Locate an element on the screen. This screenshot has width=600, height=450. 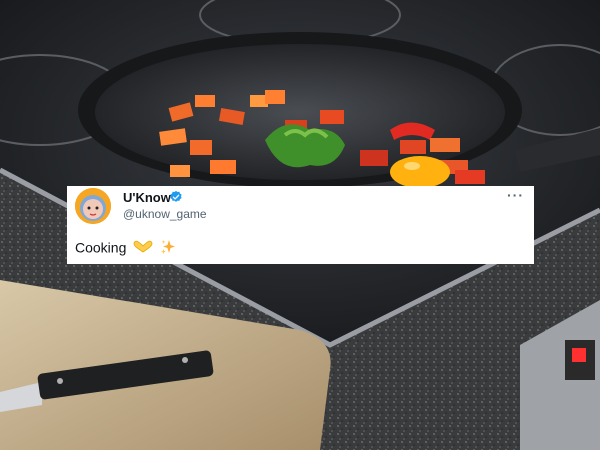
display-name: U'Know is located at coordinates (147, 197).